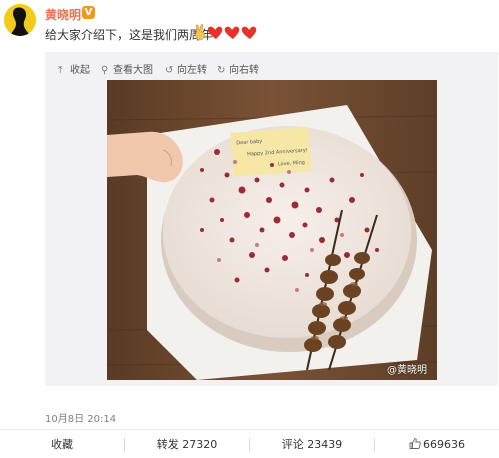 The height and width of the screenshot is (458, 499). I want to click on collapse-button: ⤒ 收起, so click(74, 68).